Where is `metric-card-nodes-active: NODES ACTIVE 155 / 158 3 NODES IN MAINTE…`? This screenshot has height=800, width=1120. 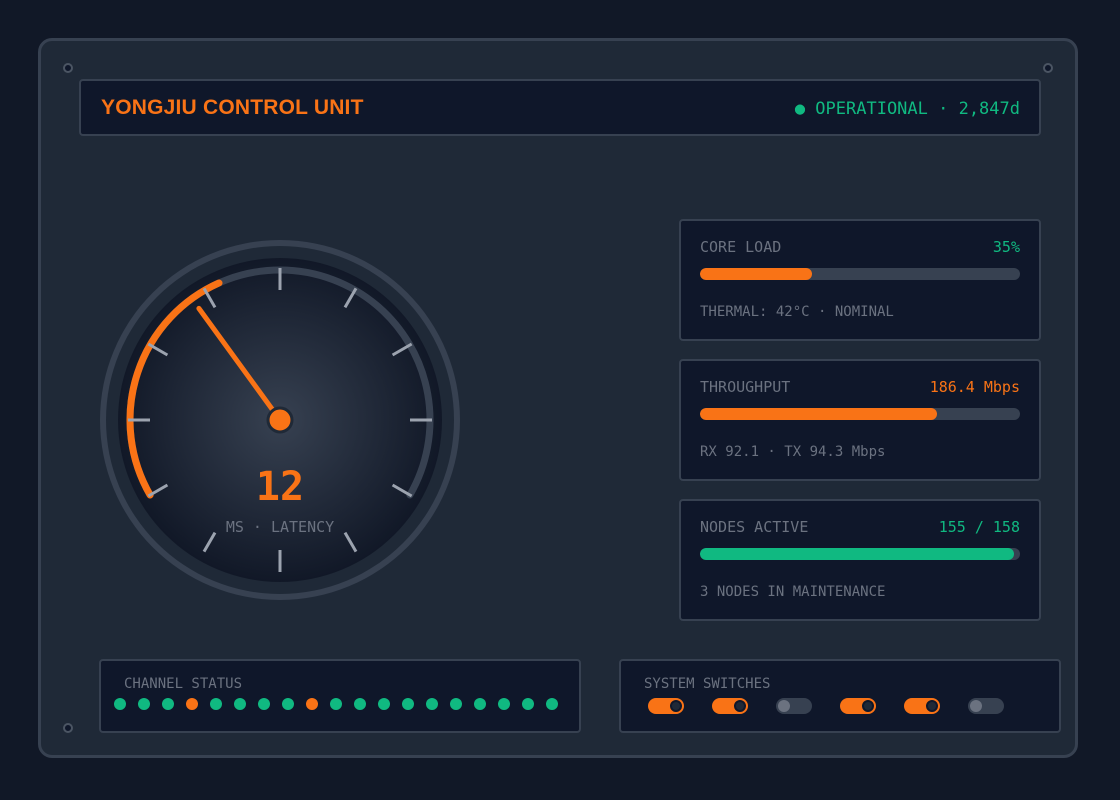 metric-card-nodes-active: NODES ACTIVE 155 / 158 3 NODES IN MAINTE… is located at coordinates (860, 560).